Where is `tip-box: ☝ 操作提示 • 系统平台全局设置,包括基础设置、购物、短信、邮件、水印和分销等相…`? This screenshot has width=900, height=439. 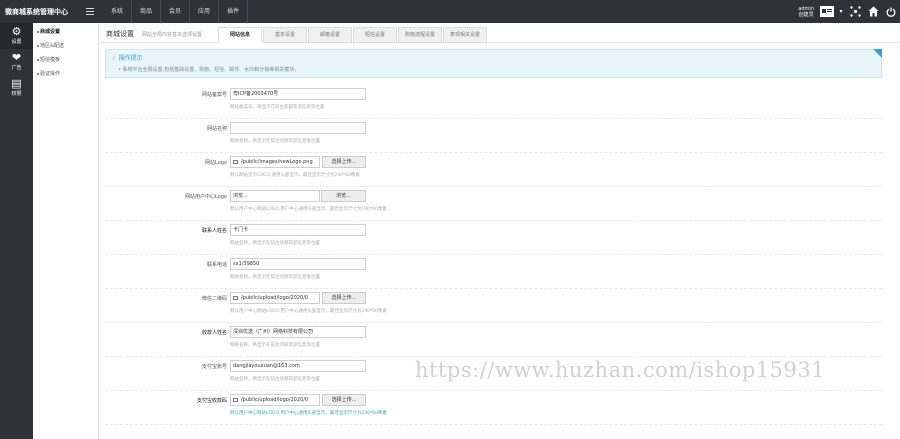 tip-box: ☝ 操作提示 • 系统平台全局设置,包括基础设置、购物、短信、邮件、水印和分销等相… is located at coordinates (493, 63).